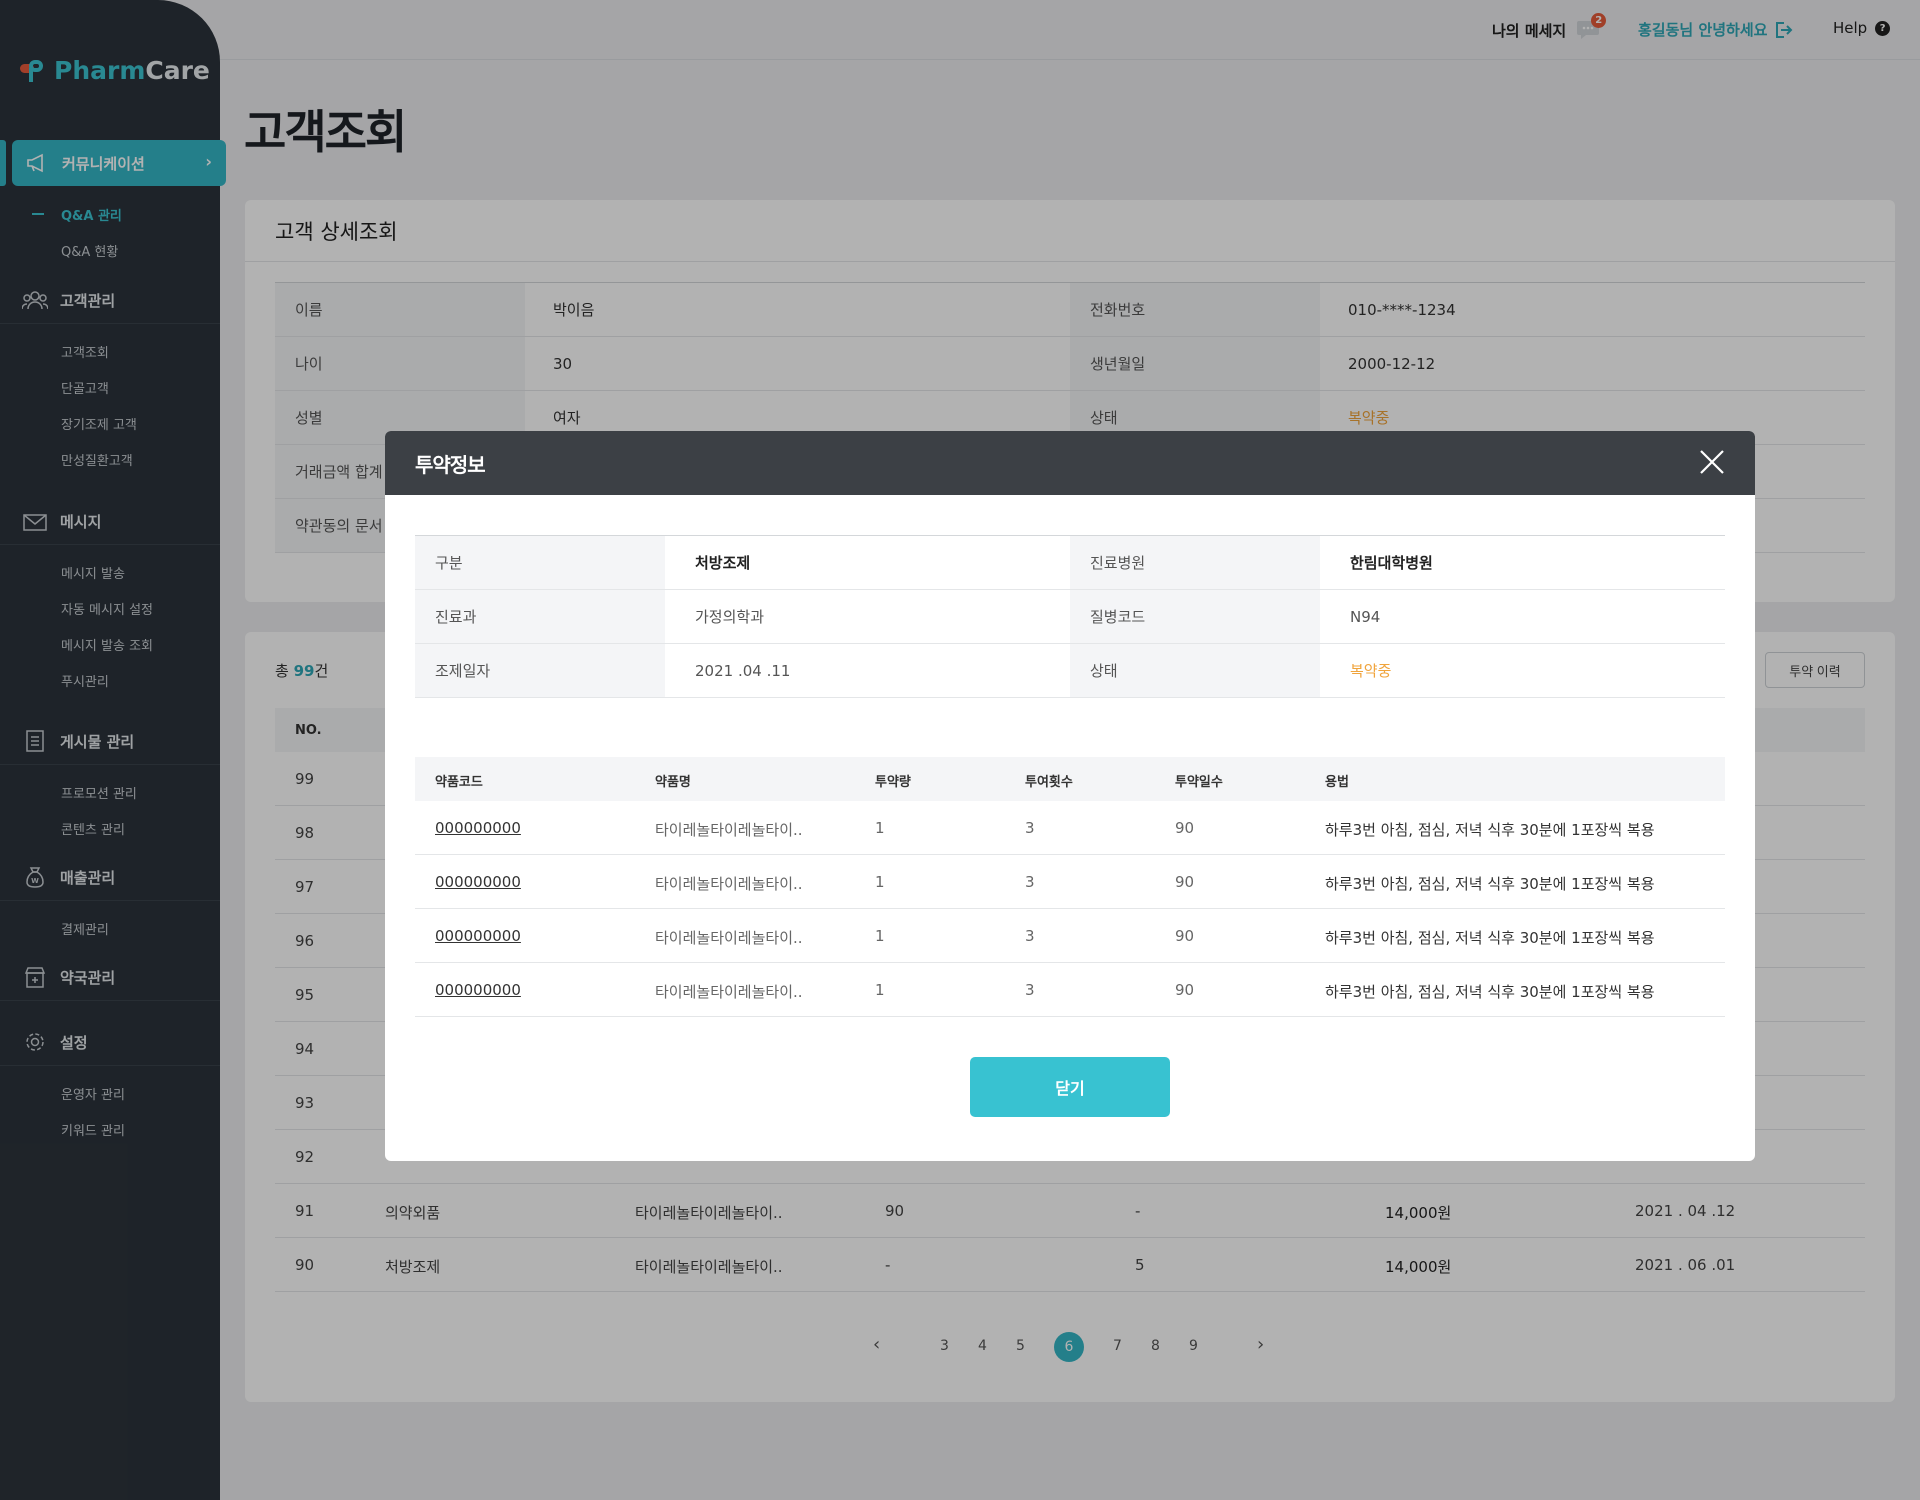 This screenshot has width=1920, height=1500. What do you see at coordinates (459, 782) in the screenshot?
I see `col-drug-code: 약품코드` at bounding box center [459, 782].